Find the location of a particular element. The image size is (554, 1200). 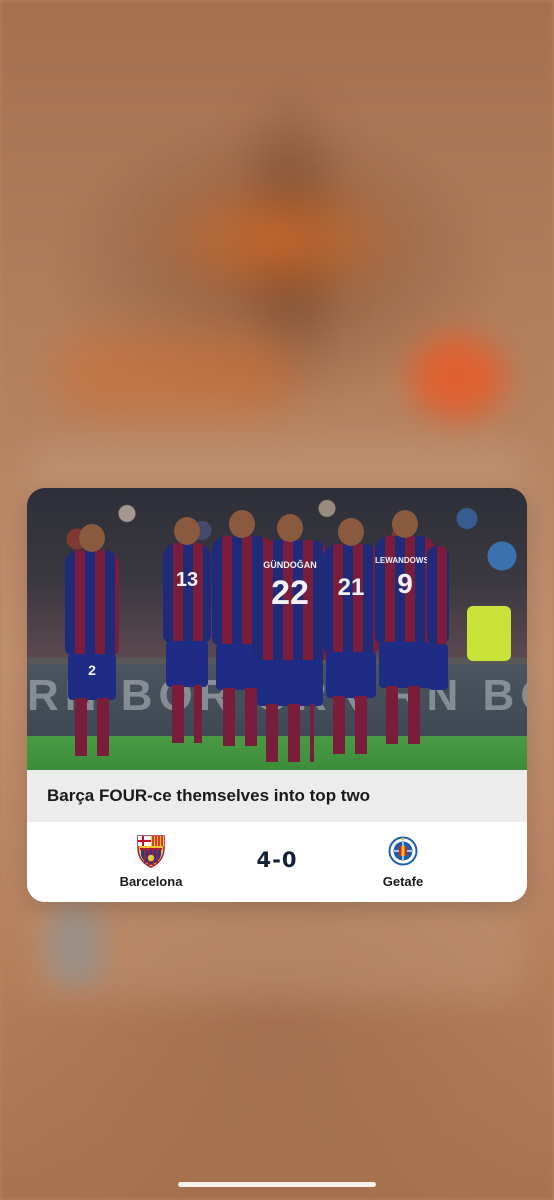

match-score: 4-0 is located at coordinates (277, 860).